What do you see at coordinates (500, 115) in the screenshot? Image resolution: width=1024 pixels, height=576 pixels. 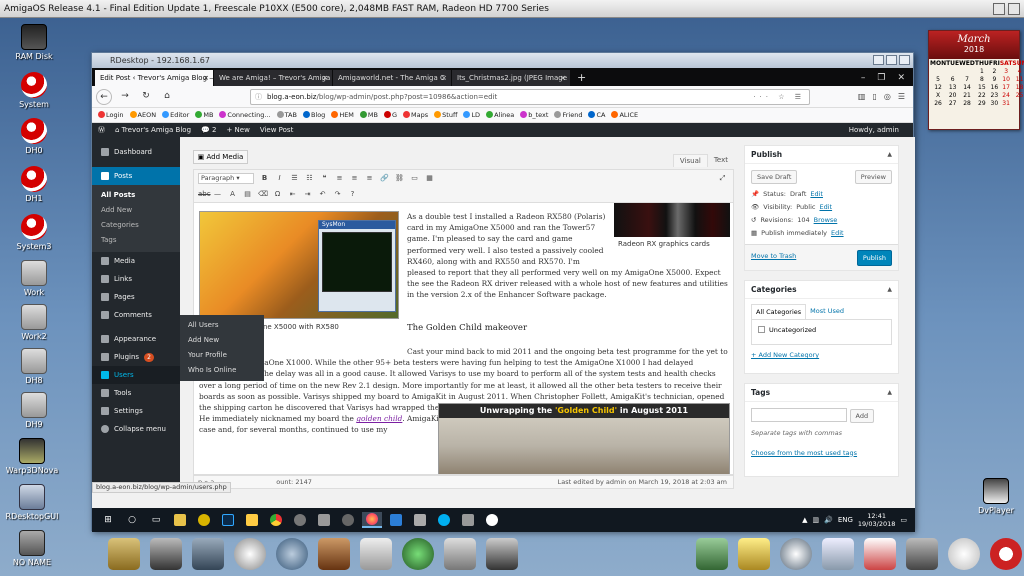 I see `bookmark-item: Alinea` at bounding box center [500, 115].